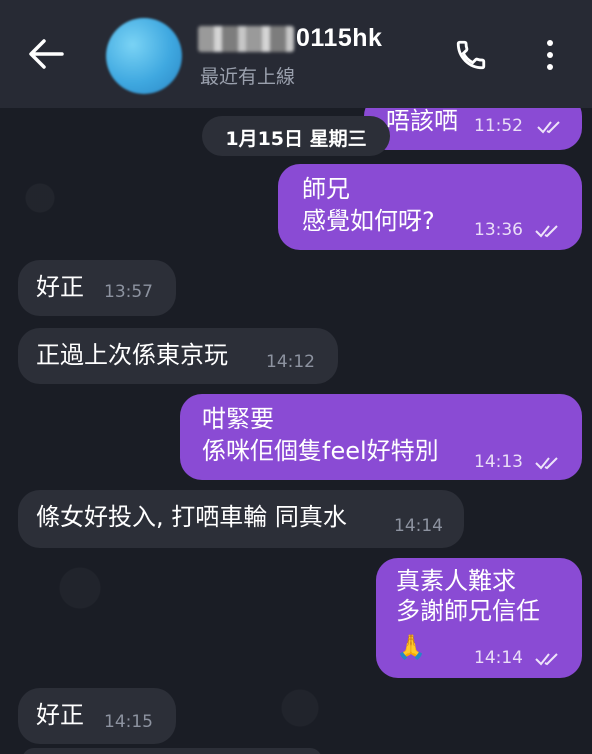 This screenshot has height=754, width=592. Describe the element at coordinates (456, 581) in the screenshot. I see `message-text: 真素人難求` at that location.